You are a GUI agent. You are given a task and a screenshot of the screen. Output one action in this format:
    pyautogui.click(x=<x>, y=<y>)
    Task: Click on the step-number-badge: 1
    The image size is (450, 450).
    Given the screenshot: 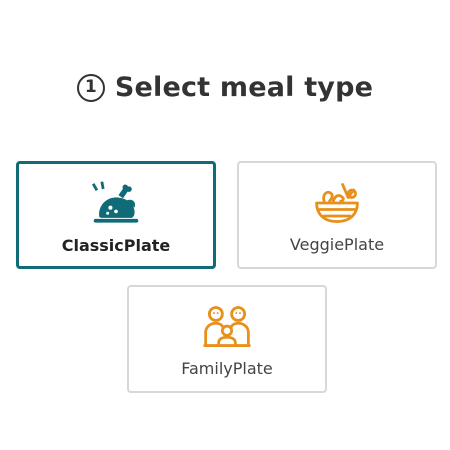 What is the action you would take?
    pyautogui.click(x=90, y=87)
    